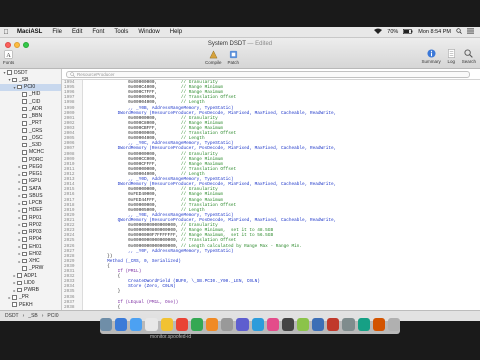  What do you see at coordinates (470, 32) in the screenshot?
I see `notification-center-icon` at bounding box center [470, 32].